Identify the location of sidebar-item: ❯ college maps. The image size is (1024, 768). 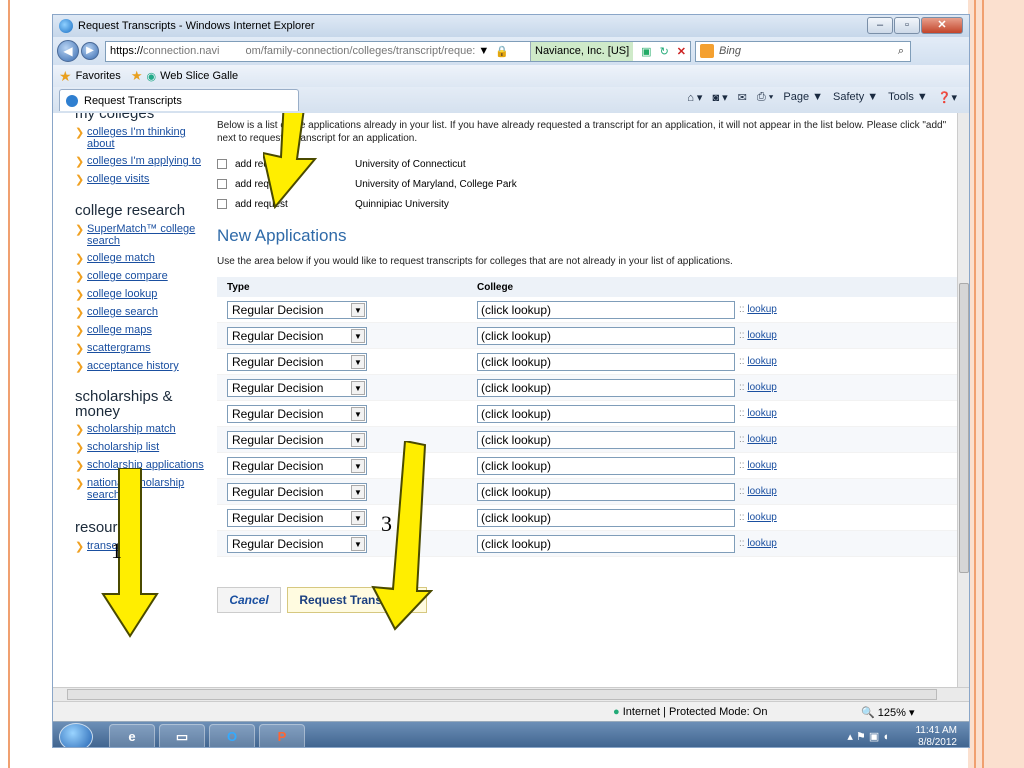
(145, 330).